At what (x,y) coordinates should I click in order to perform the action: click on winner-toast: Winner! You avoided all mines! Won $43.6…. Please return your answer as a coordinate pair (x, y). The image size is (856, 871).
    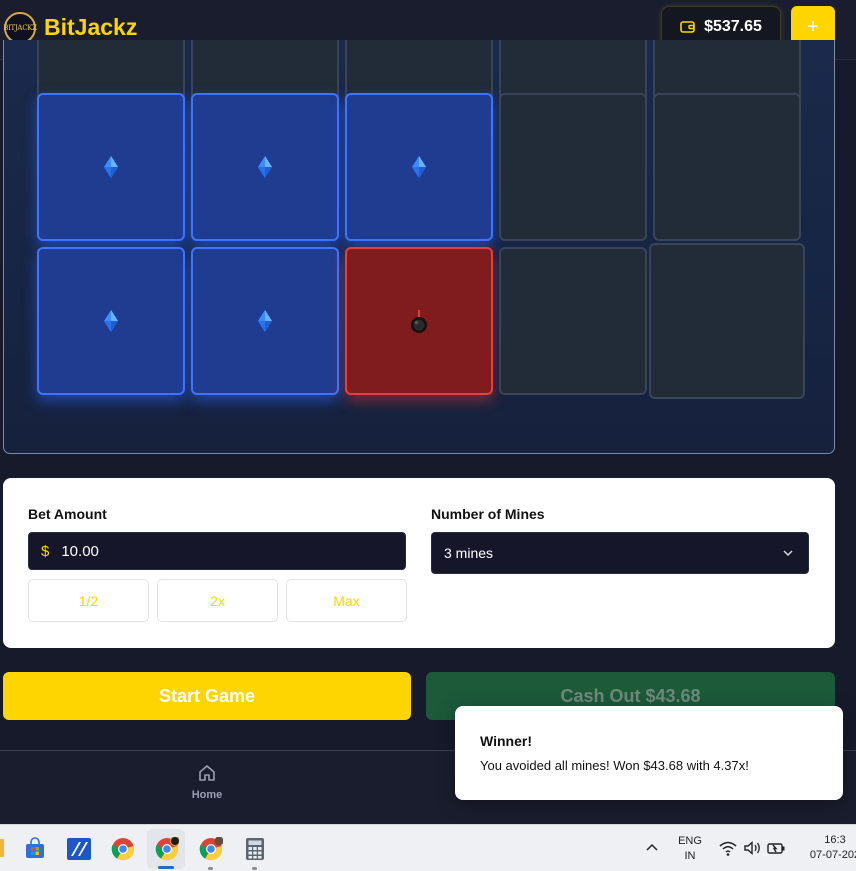
    Looking at the image, I should click on (649, 753).